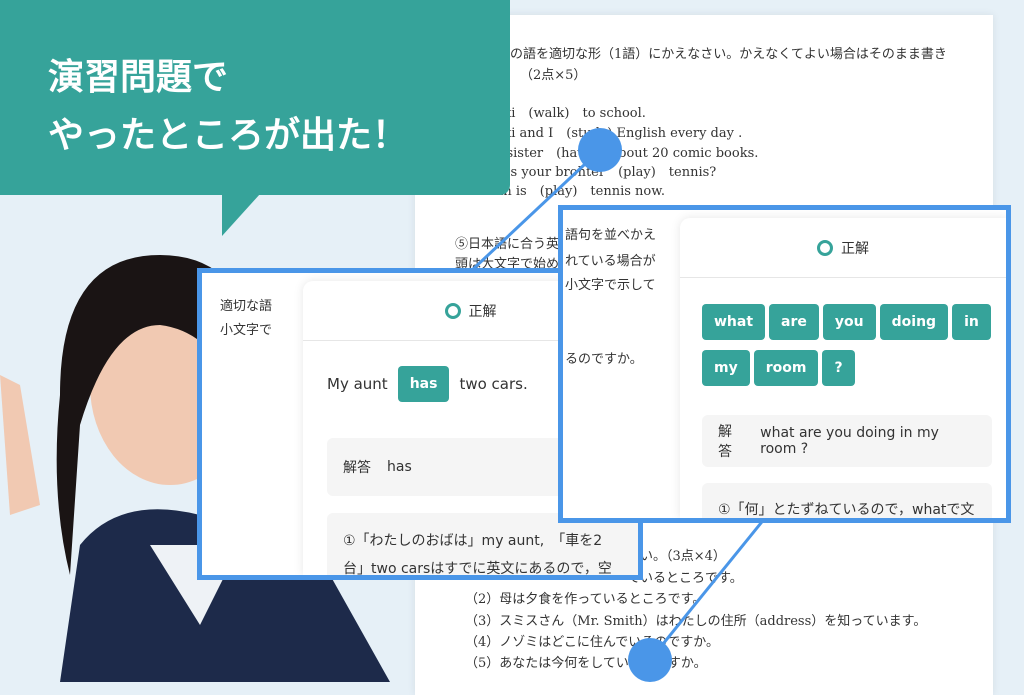 This screenshot has height=695, width=1024. Describe the element at coordinates (846, 510) in the screenshot. I see `explanation-text: ①「何」とたずねているので，whatで文を` at that location.